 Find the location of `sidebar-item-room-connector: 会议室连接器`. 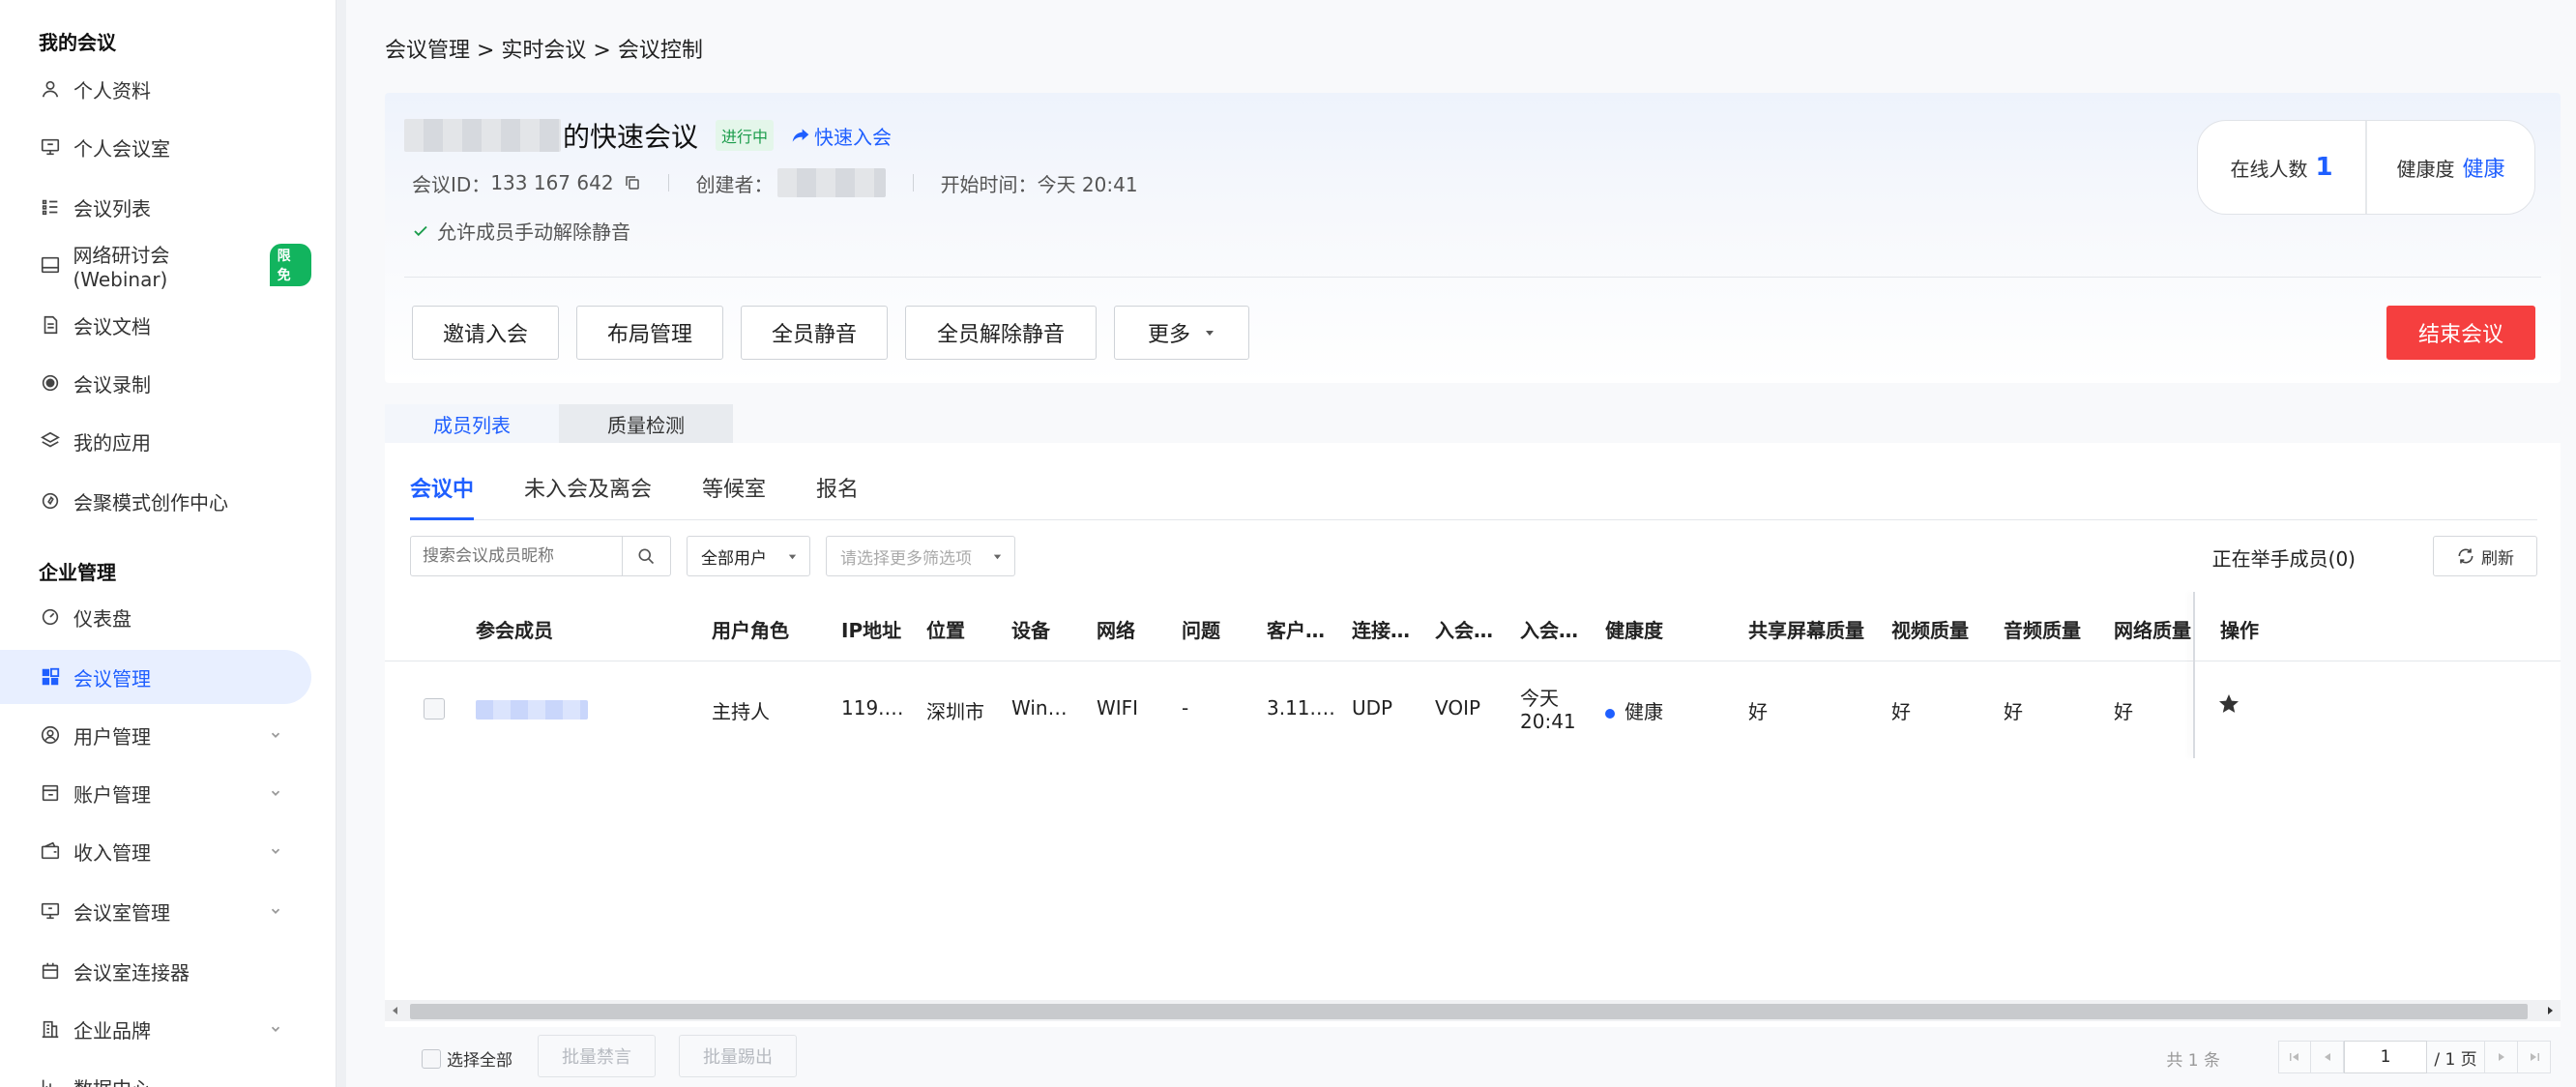

sidebar-item-room-connector: 会议室连接器 is located at coordinates (155, 971).